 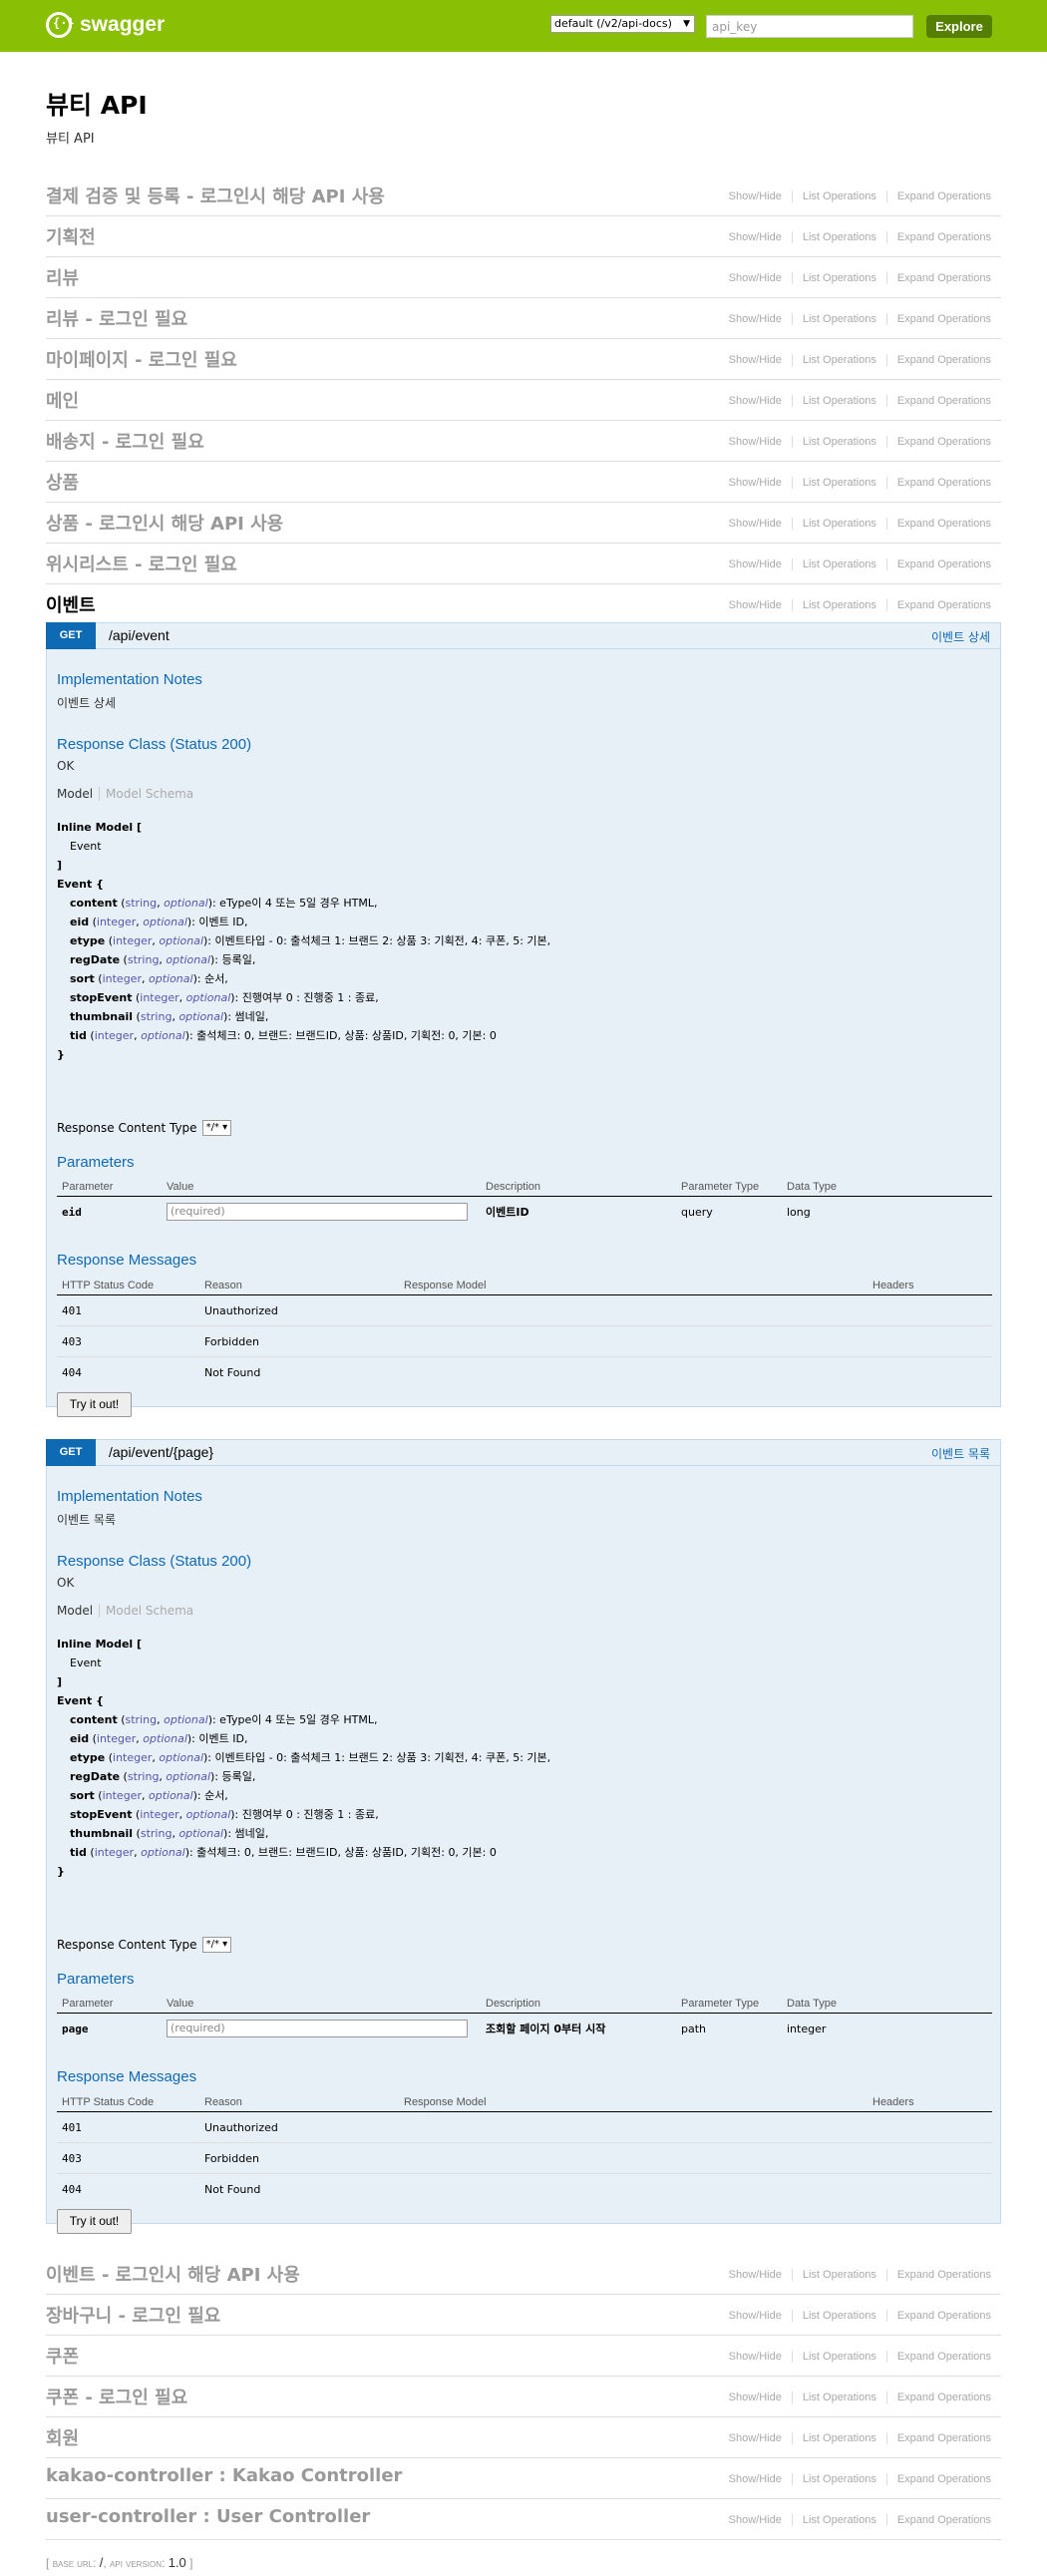 What do you see at coordinates (62, 400) in the screenshot?
I see `resource-title: 메인` at bounding box center [62, 400].